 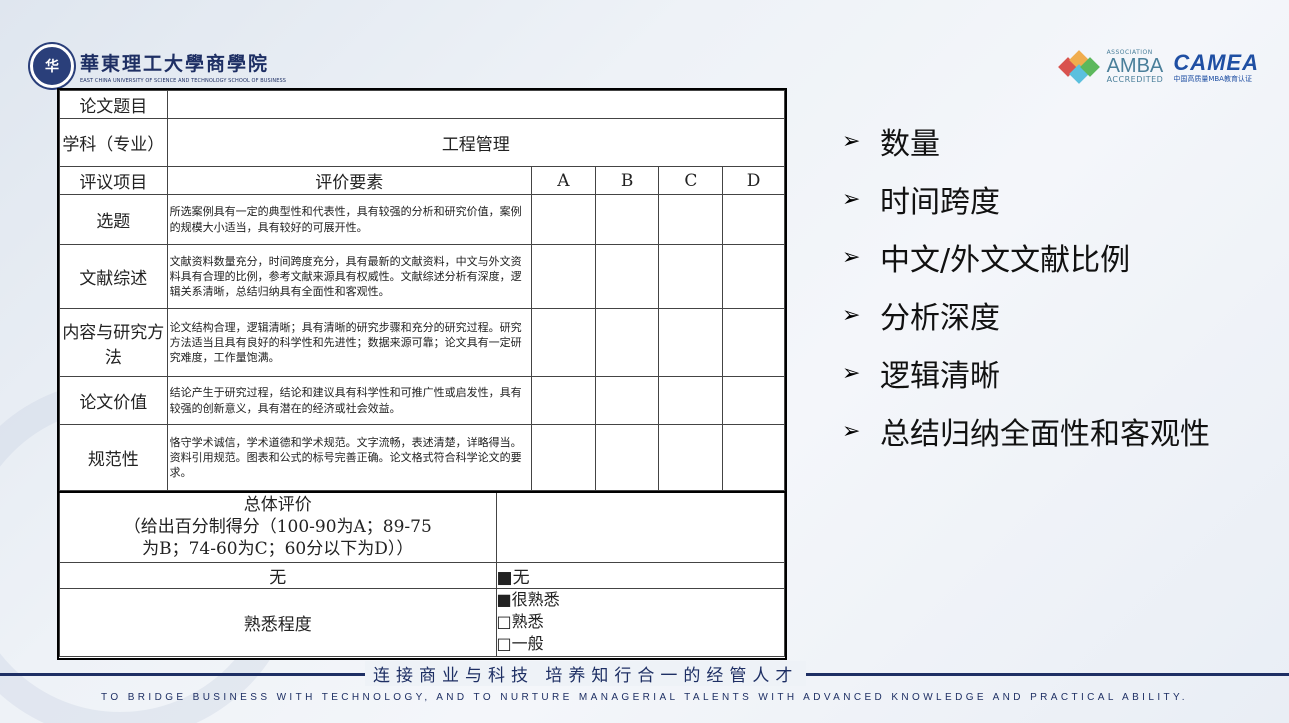 I want to click on school-emblem-icon: 华, so click(x=52, y=66).